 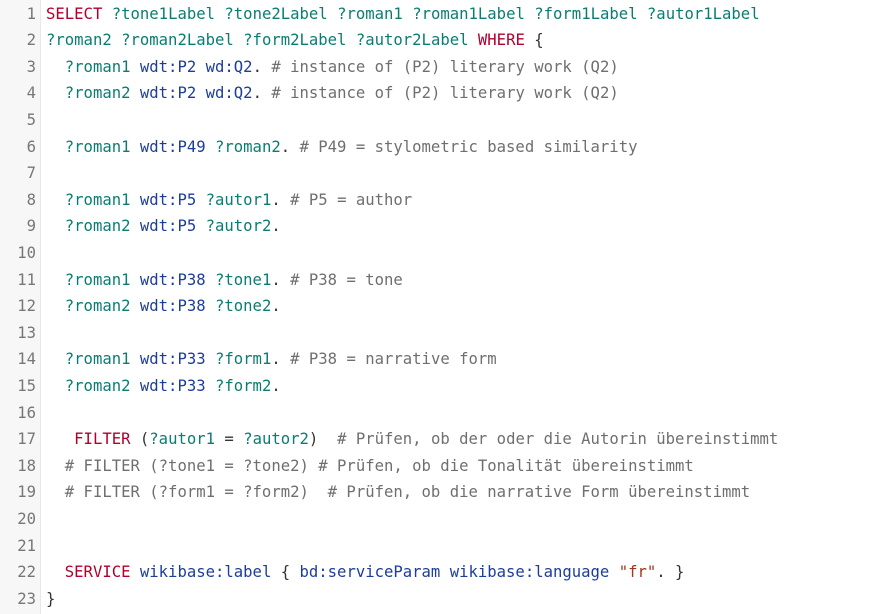 I want to click on prefixed-name-token: wdt:P5, so click(x=168, y=226).